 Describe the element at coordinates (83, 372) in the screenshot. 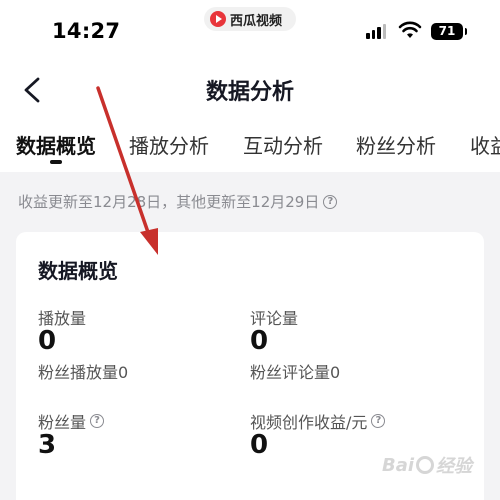

I see `fans-play-count: 粉丝播放量0` at that location.